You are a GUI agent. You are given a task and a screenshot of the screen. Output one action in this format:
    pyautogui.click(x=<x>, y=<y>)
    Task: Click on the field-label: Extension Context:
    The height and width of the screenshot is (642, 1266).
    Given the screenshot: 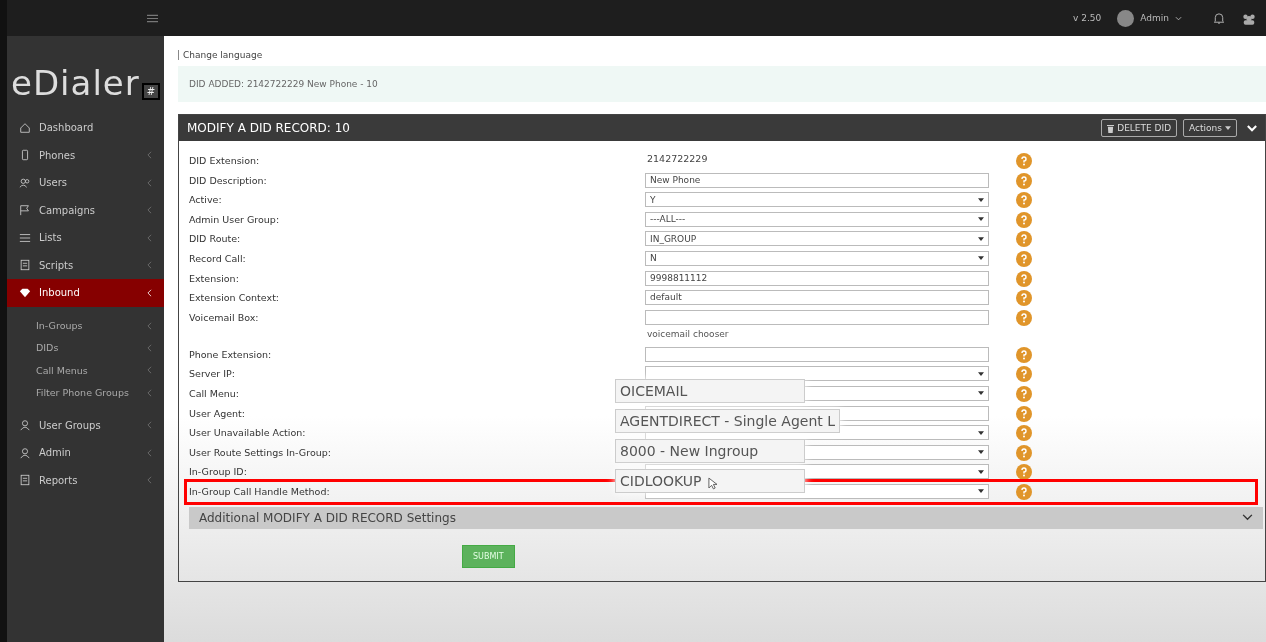 What is the action you would take?
    pyautogui.click(x=234, y=298)
    